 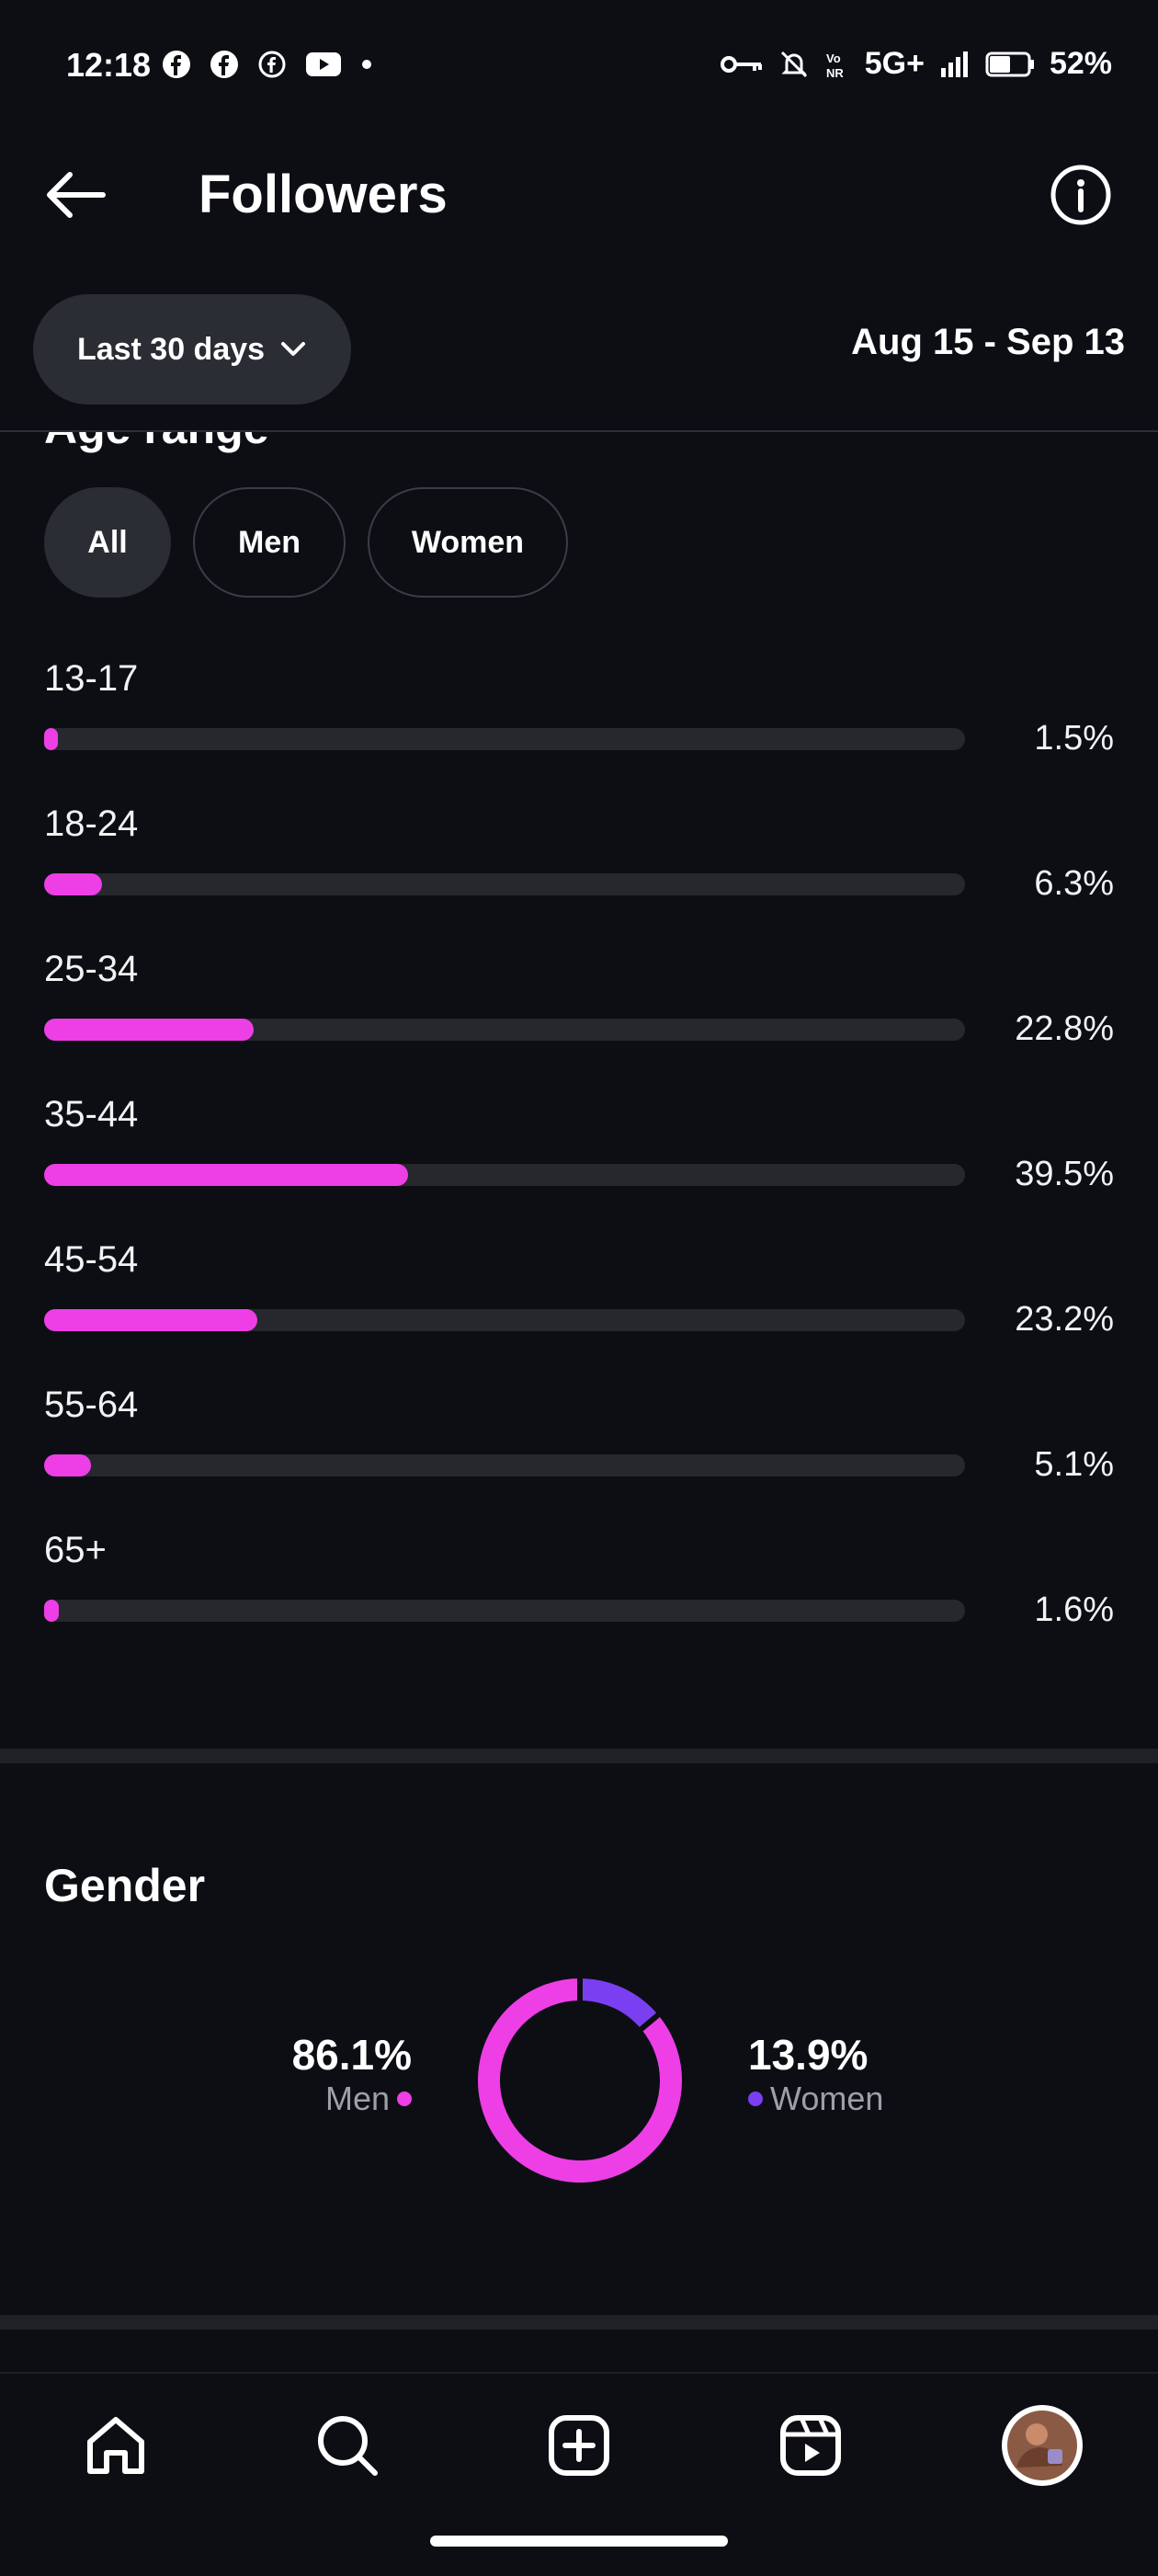 I want to click on vonr-icon: VoNR, so click(x=835, y=65).